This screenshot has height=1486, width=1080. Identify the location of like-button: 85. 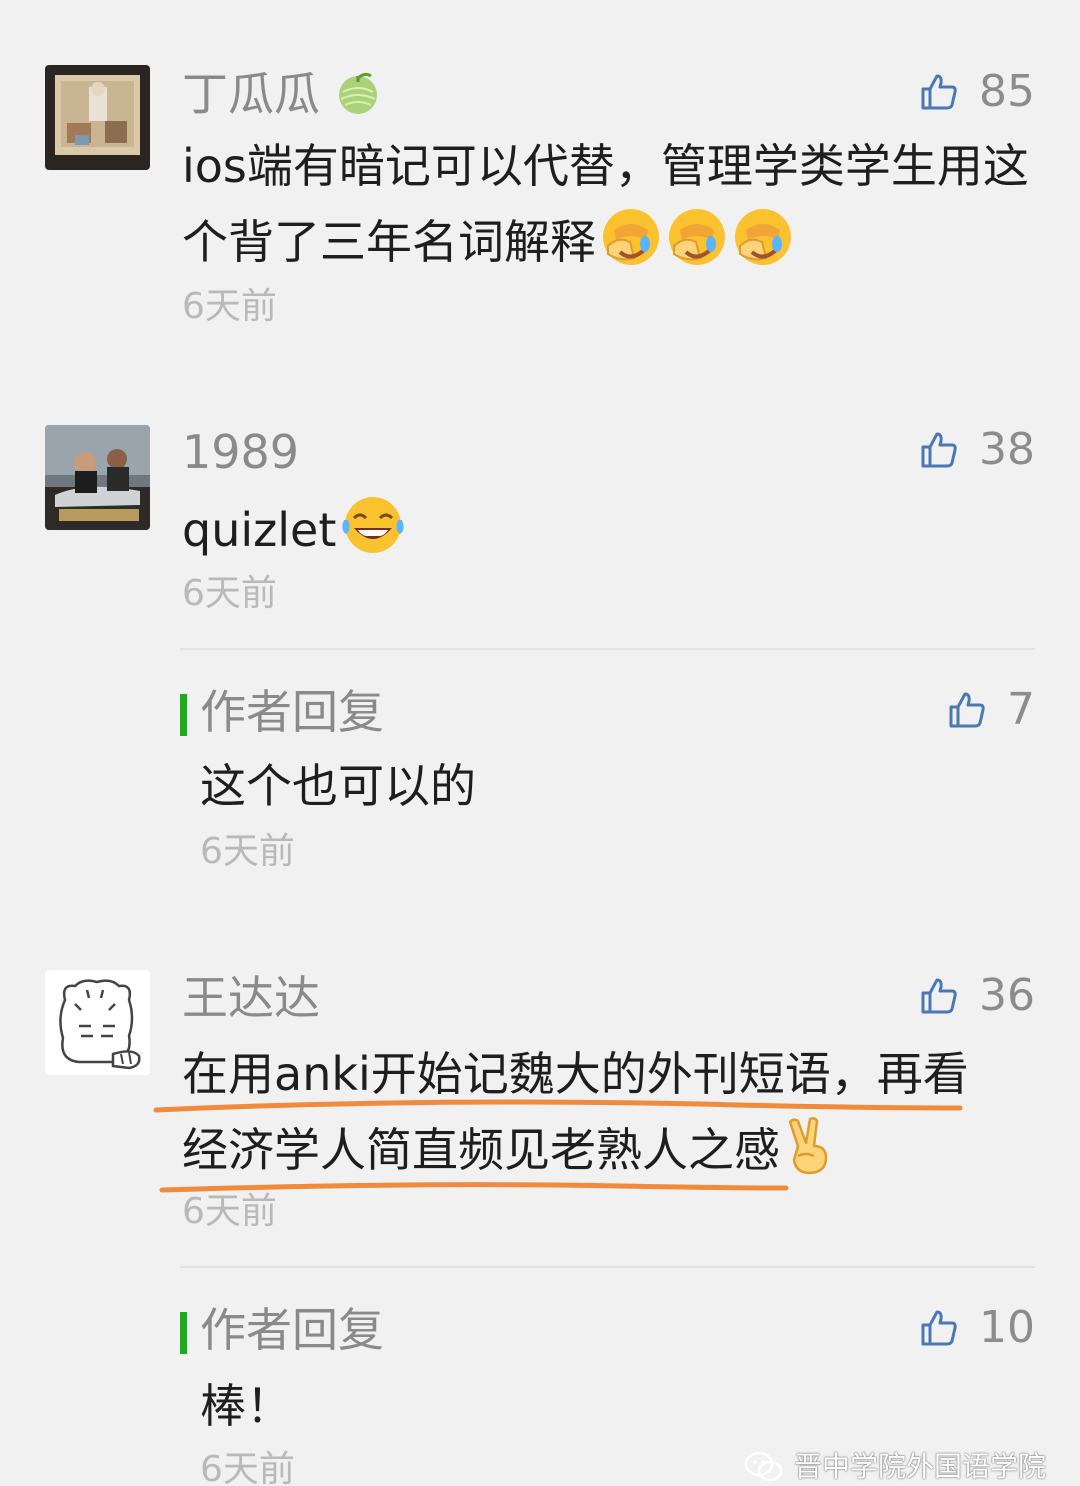
(977, 92).